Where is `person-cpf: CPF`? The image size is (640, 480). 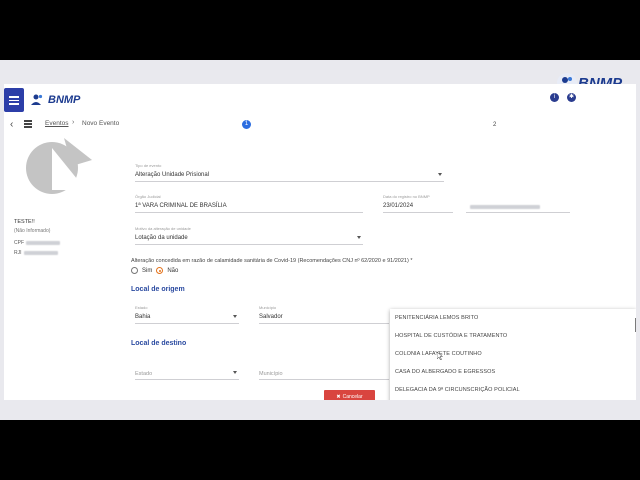 person-cpf: CPF is located at coordinates (37, 243).